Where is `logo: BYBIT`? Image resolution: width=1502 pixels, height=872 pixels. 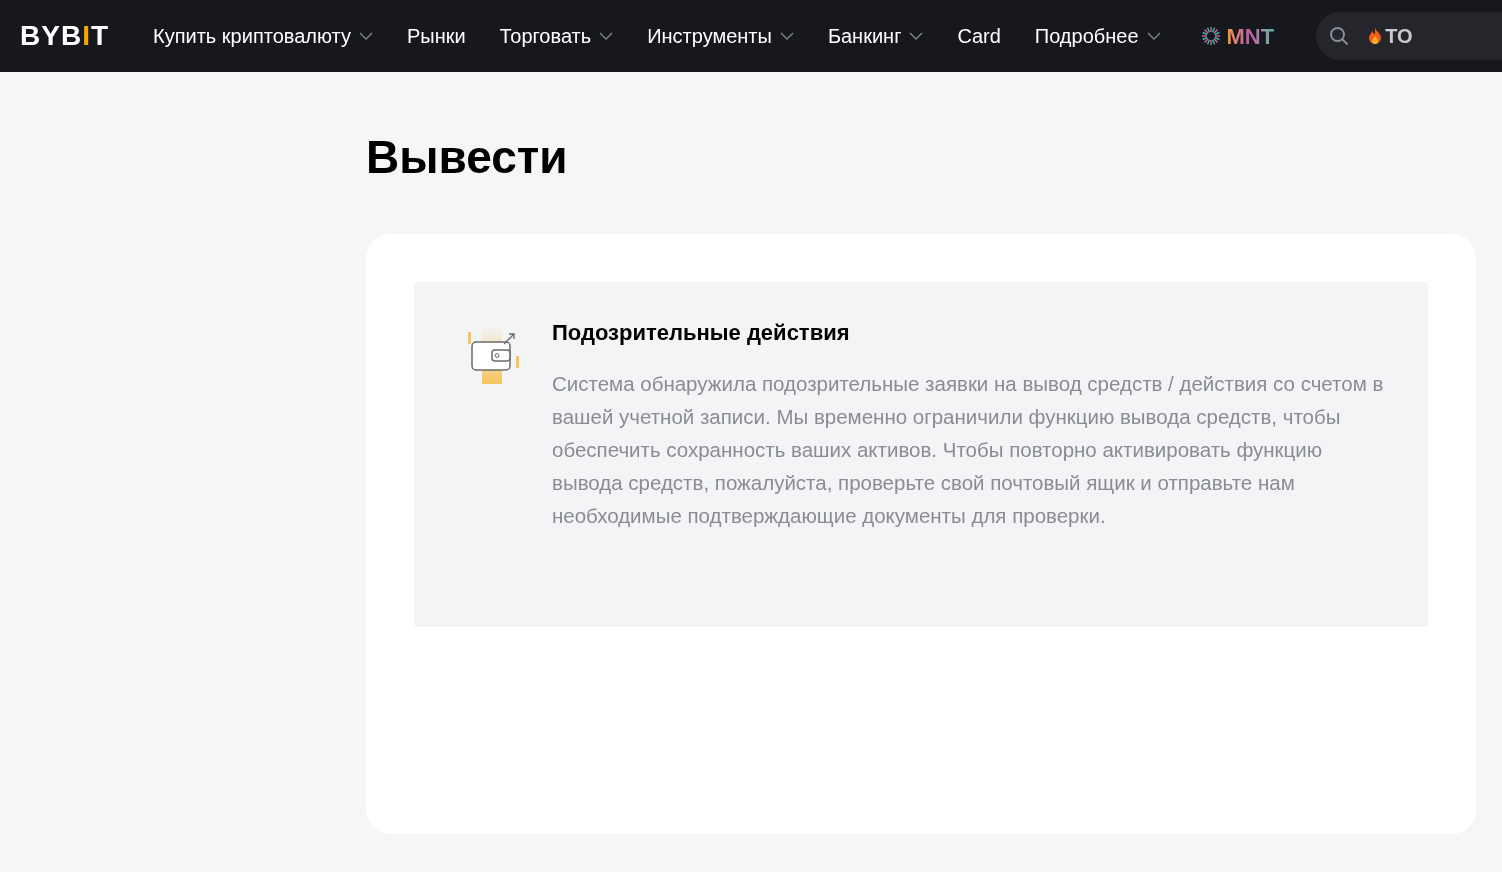 logo: BYBIT is located at coordinates (65, 36).